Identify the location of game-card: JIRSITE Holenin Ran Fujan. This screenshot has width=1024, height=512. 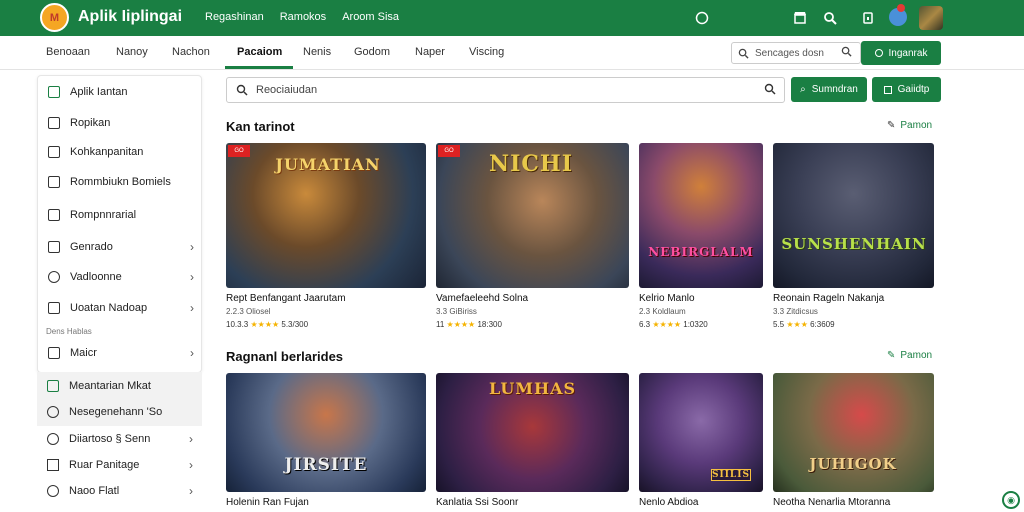
(326, 442).